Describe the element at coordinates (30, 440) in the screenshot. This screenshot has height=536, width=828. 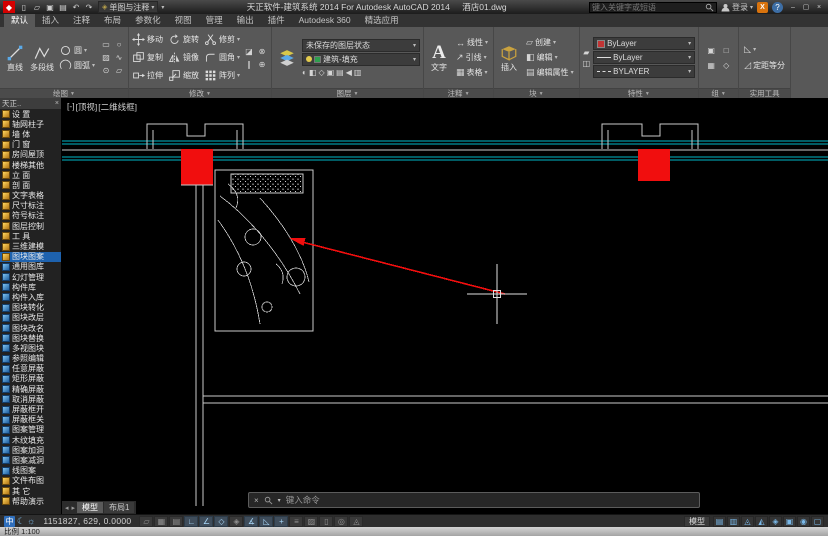
I see `sidebar-item: 木纹填充` at that location.